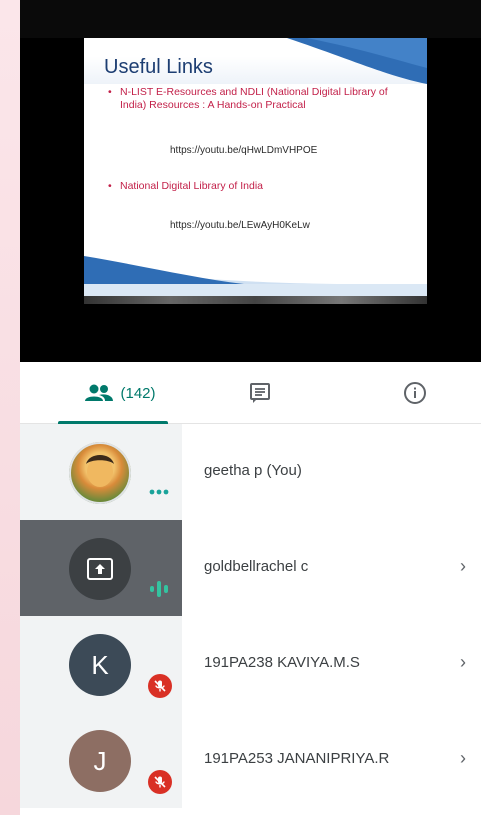 Image resolution: width=481 pixels, height=815 pixels. I want to click on participant-row: goldbellrachel c ›, so click(250, 568).